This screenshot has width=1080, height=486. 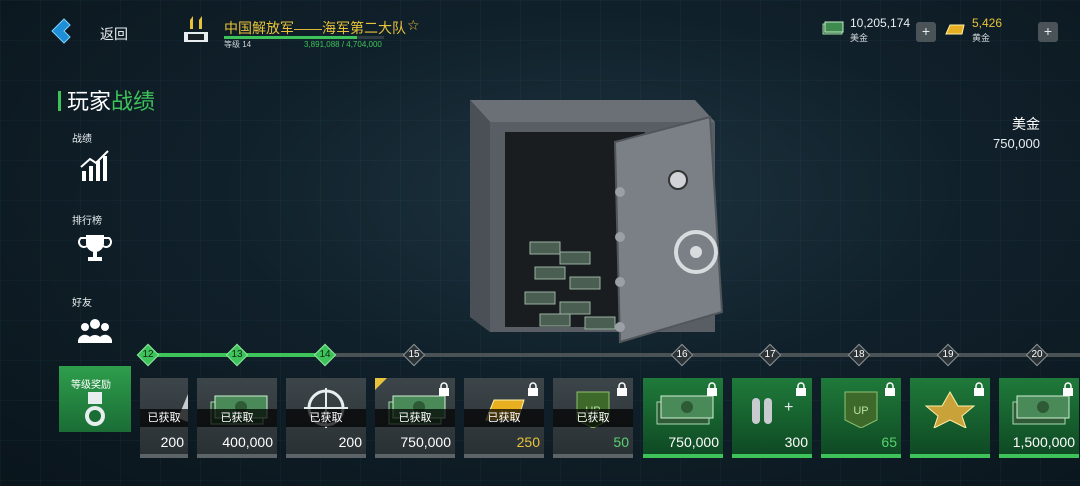 I want to click on reward-card: 已获取 750,000, so click(x=415, y=418).